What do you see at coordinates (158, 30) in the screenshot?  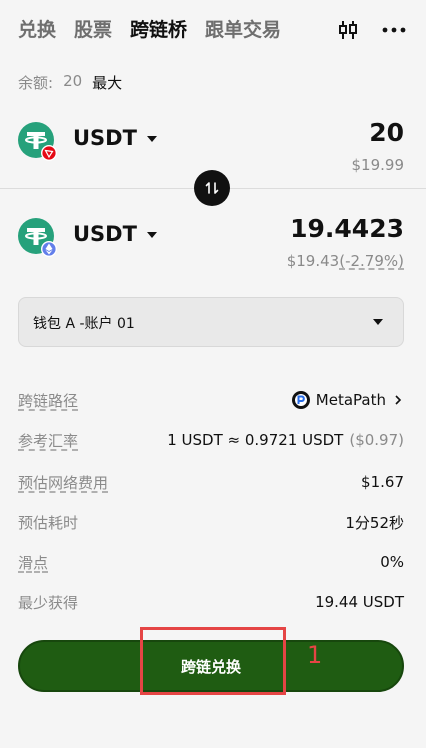 I see `tab-bridge: 跨链桥` at bounding box center [158, 30].